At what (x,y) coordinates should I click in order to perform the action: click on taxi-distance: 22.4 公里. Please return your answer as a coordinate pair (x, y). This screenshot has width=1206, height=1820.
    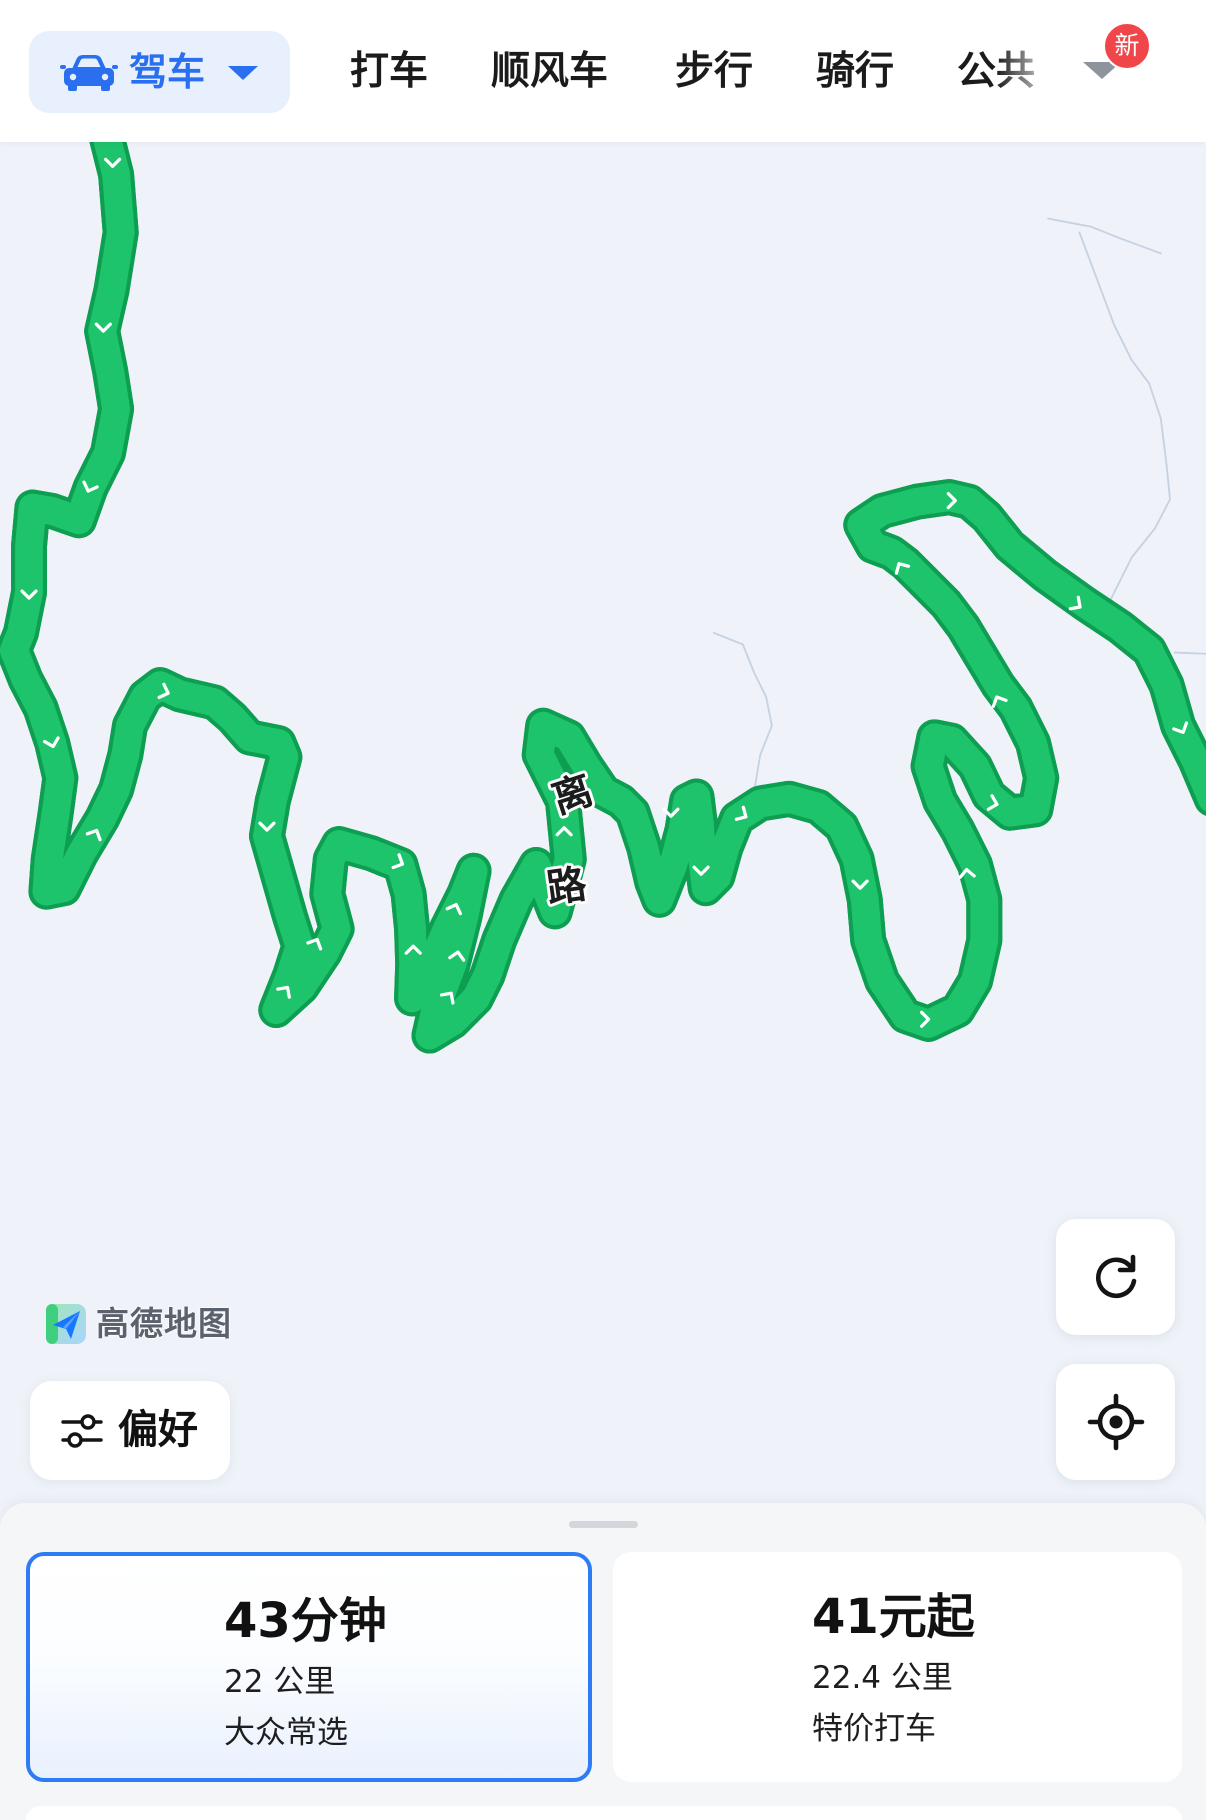
    Looking at the image, I should click on (882, 1678).